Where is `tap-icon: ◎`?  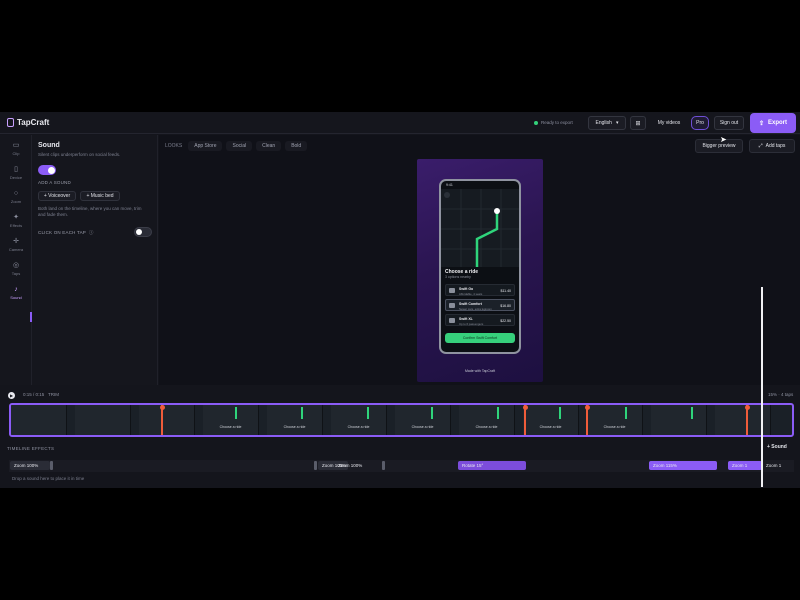
tap-icon: ◎ is located at coordinates (16, 265).